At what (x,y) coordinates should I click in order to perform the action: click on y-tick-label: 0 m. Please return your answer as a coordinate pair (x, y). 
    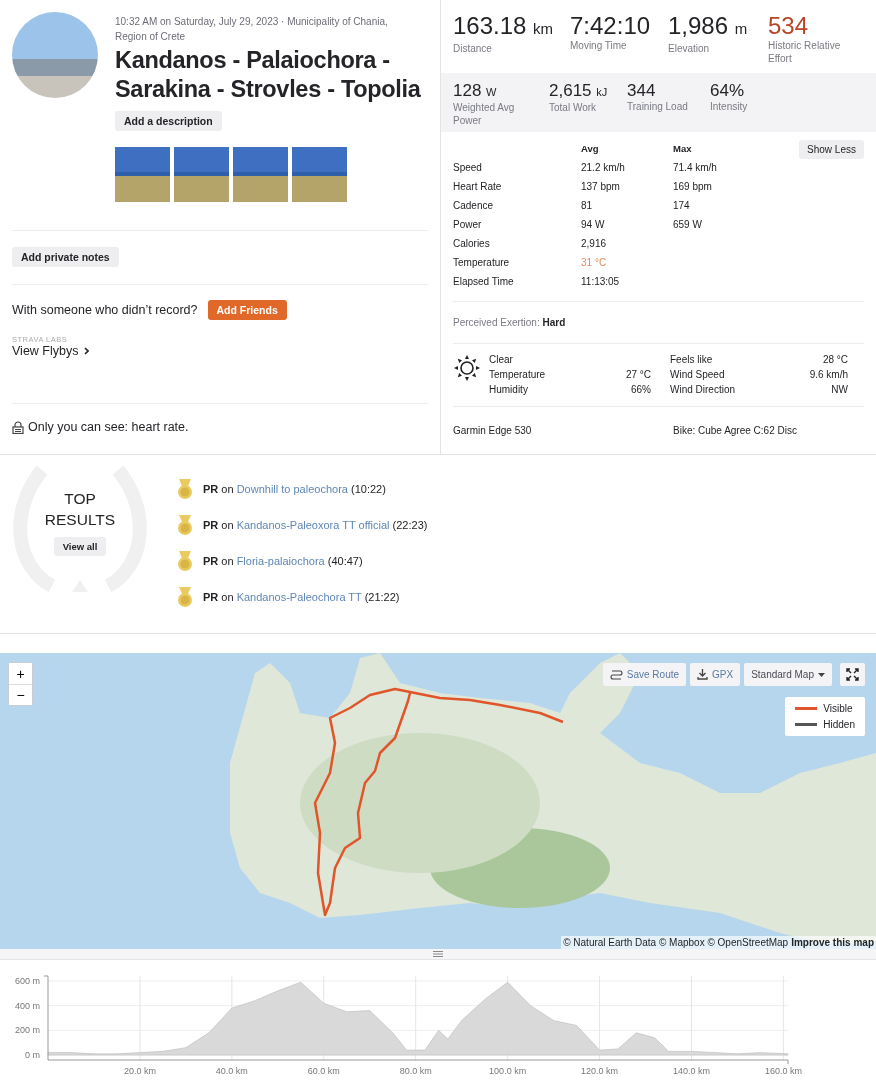
    Looking at the image, I should click on (32, 1055).